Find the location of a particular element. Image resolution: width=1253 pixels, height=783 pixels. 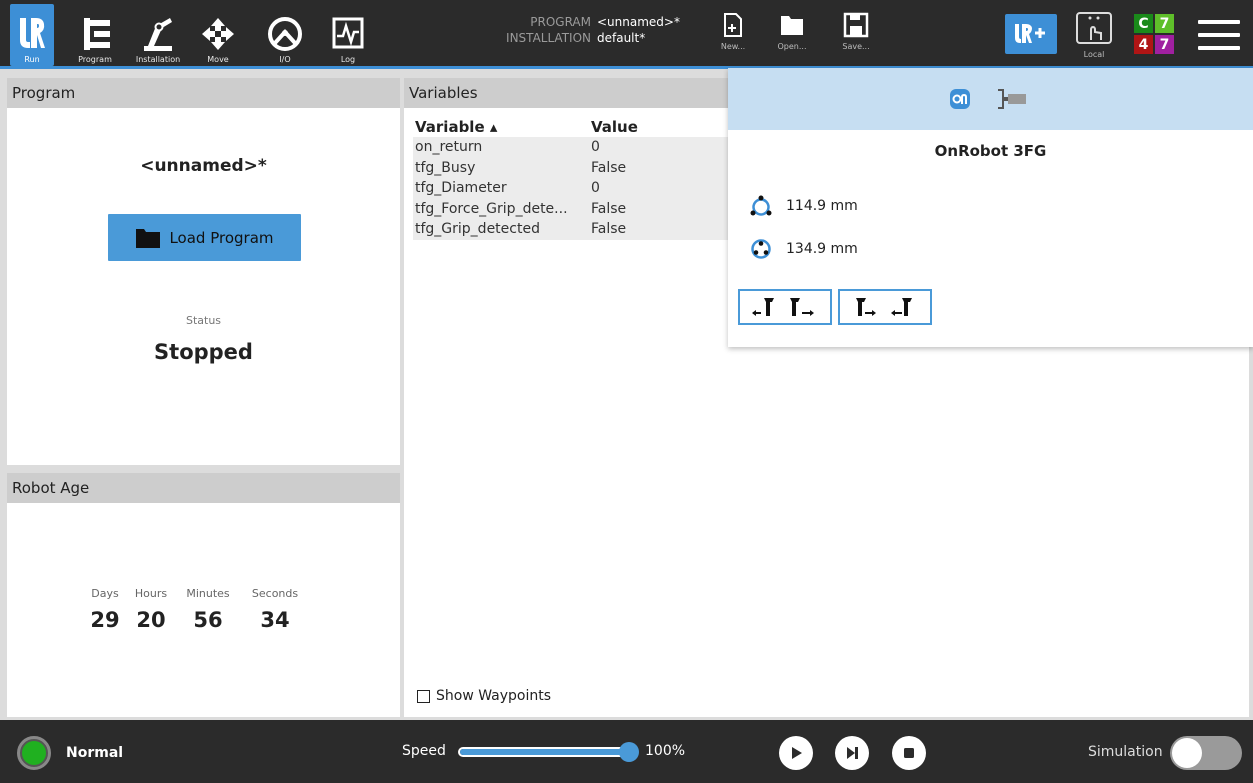

table-row: on_return 0 is located at coordinates (573, 147).